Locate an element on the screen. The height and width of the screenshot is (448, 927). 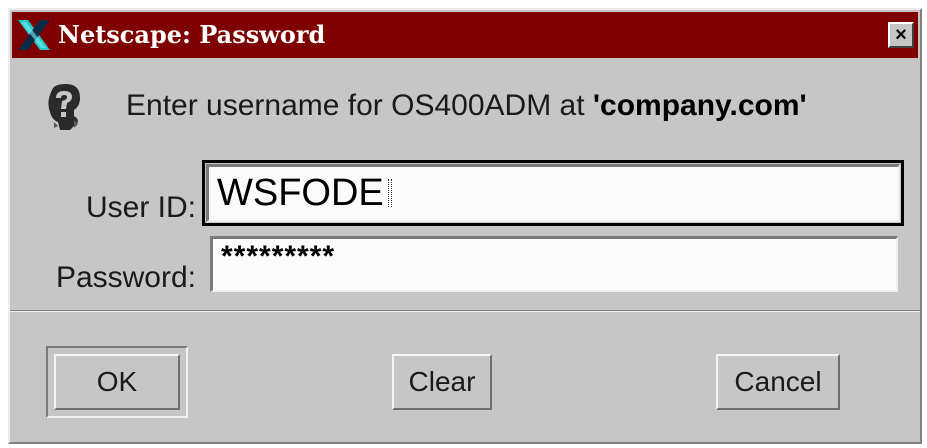
close-button: × is located at coordinates (901, 35).